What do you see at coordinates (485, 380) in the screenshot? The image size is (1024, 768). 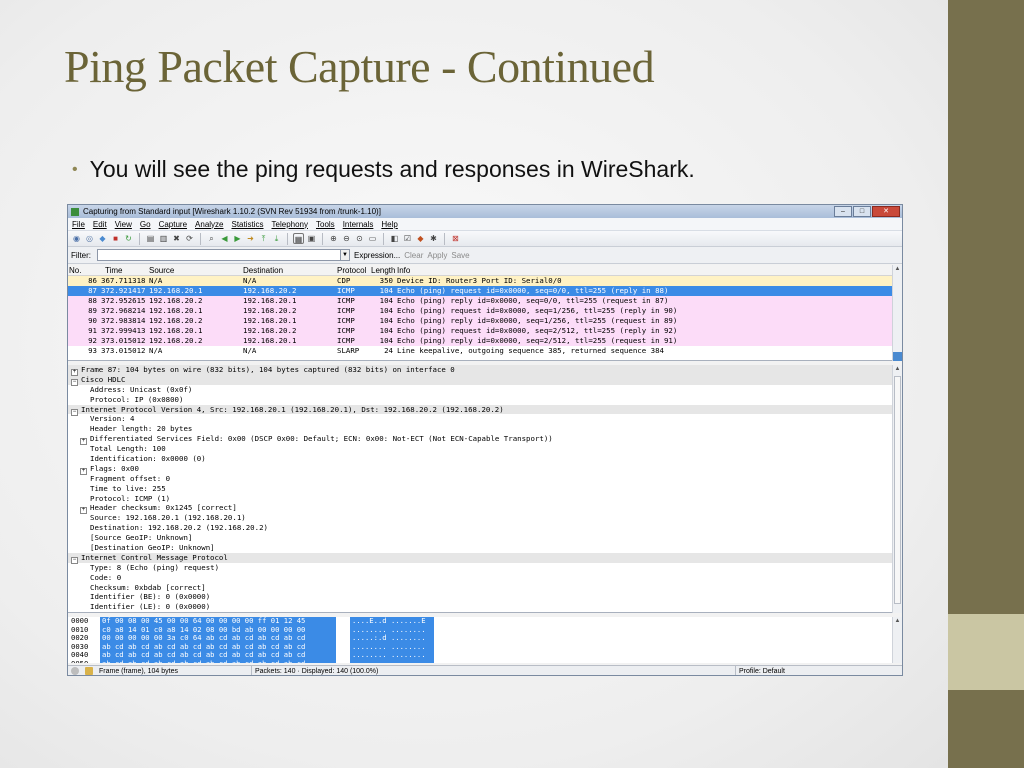 I see `detail-line: − Cisco HDLC` at bounding box center [485, 380].